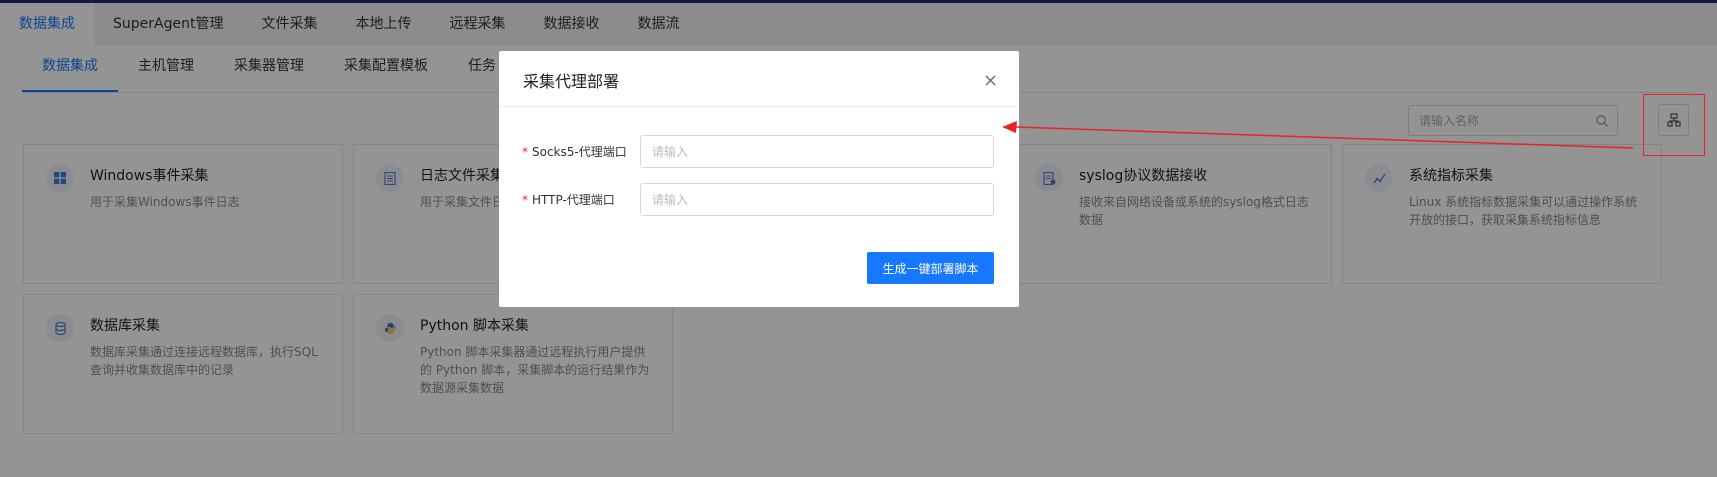 The width and height of the screenshot is (1717, 477). I want to click on http-port-label: * HTTP-代理端口, so click(568, 199).